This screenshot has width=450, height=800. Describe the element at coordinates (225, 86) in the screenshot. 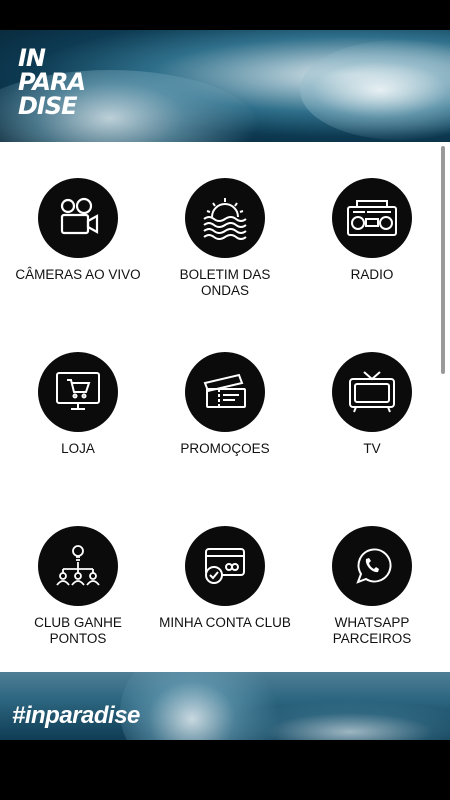

I see `header-banner: IN PARA DISE` at that location.